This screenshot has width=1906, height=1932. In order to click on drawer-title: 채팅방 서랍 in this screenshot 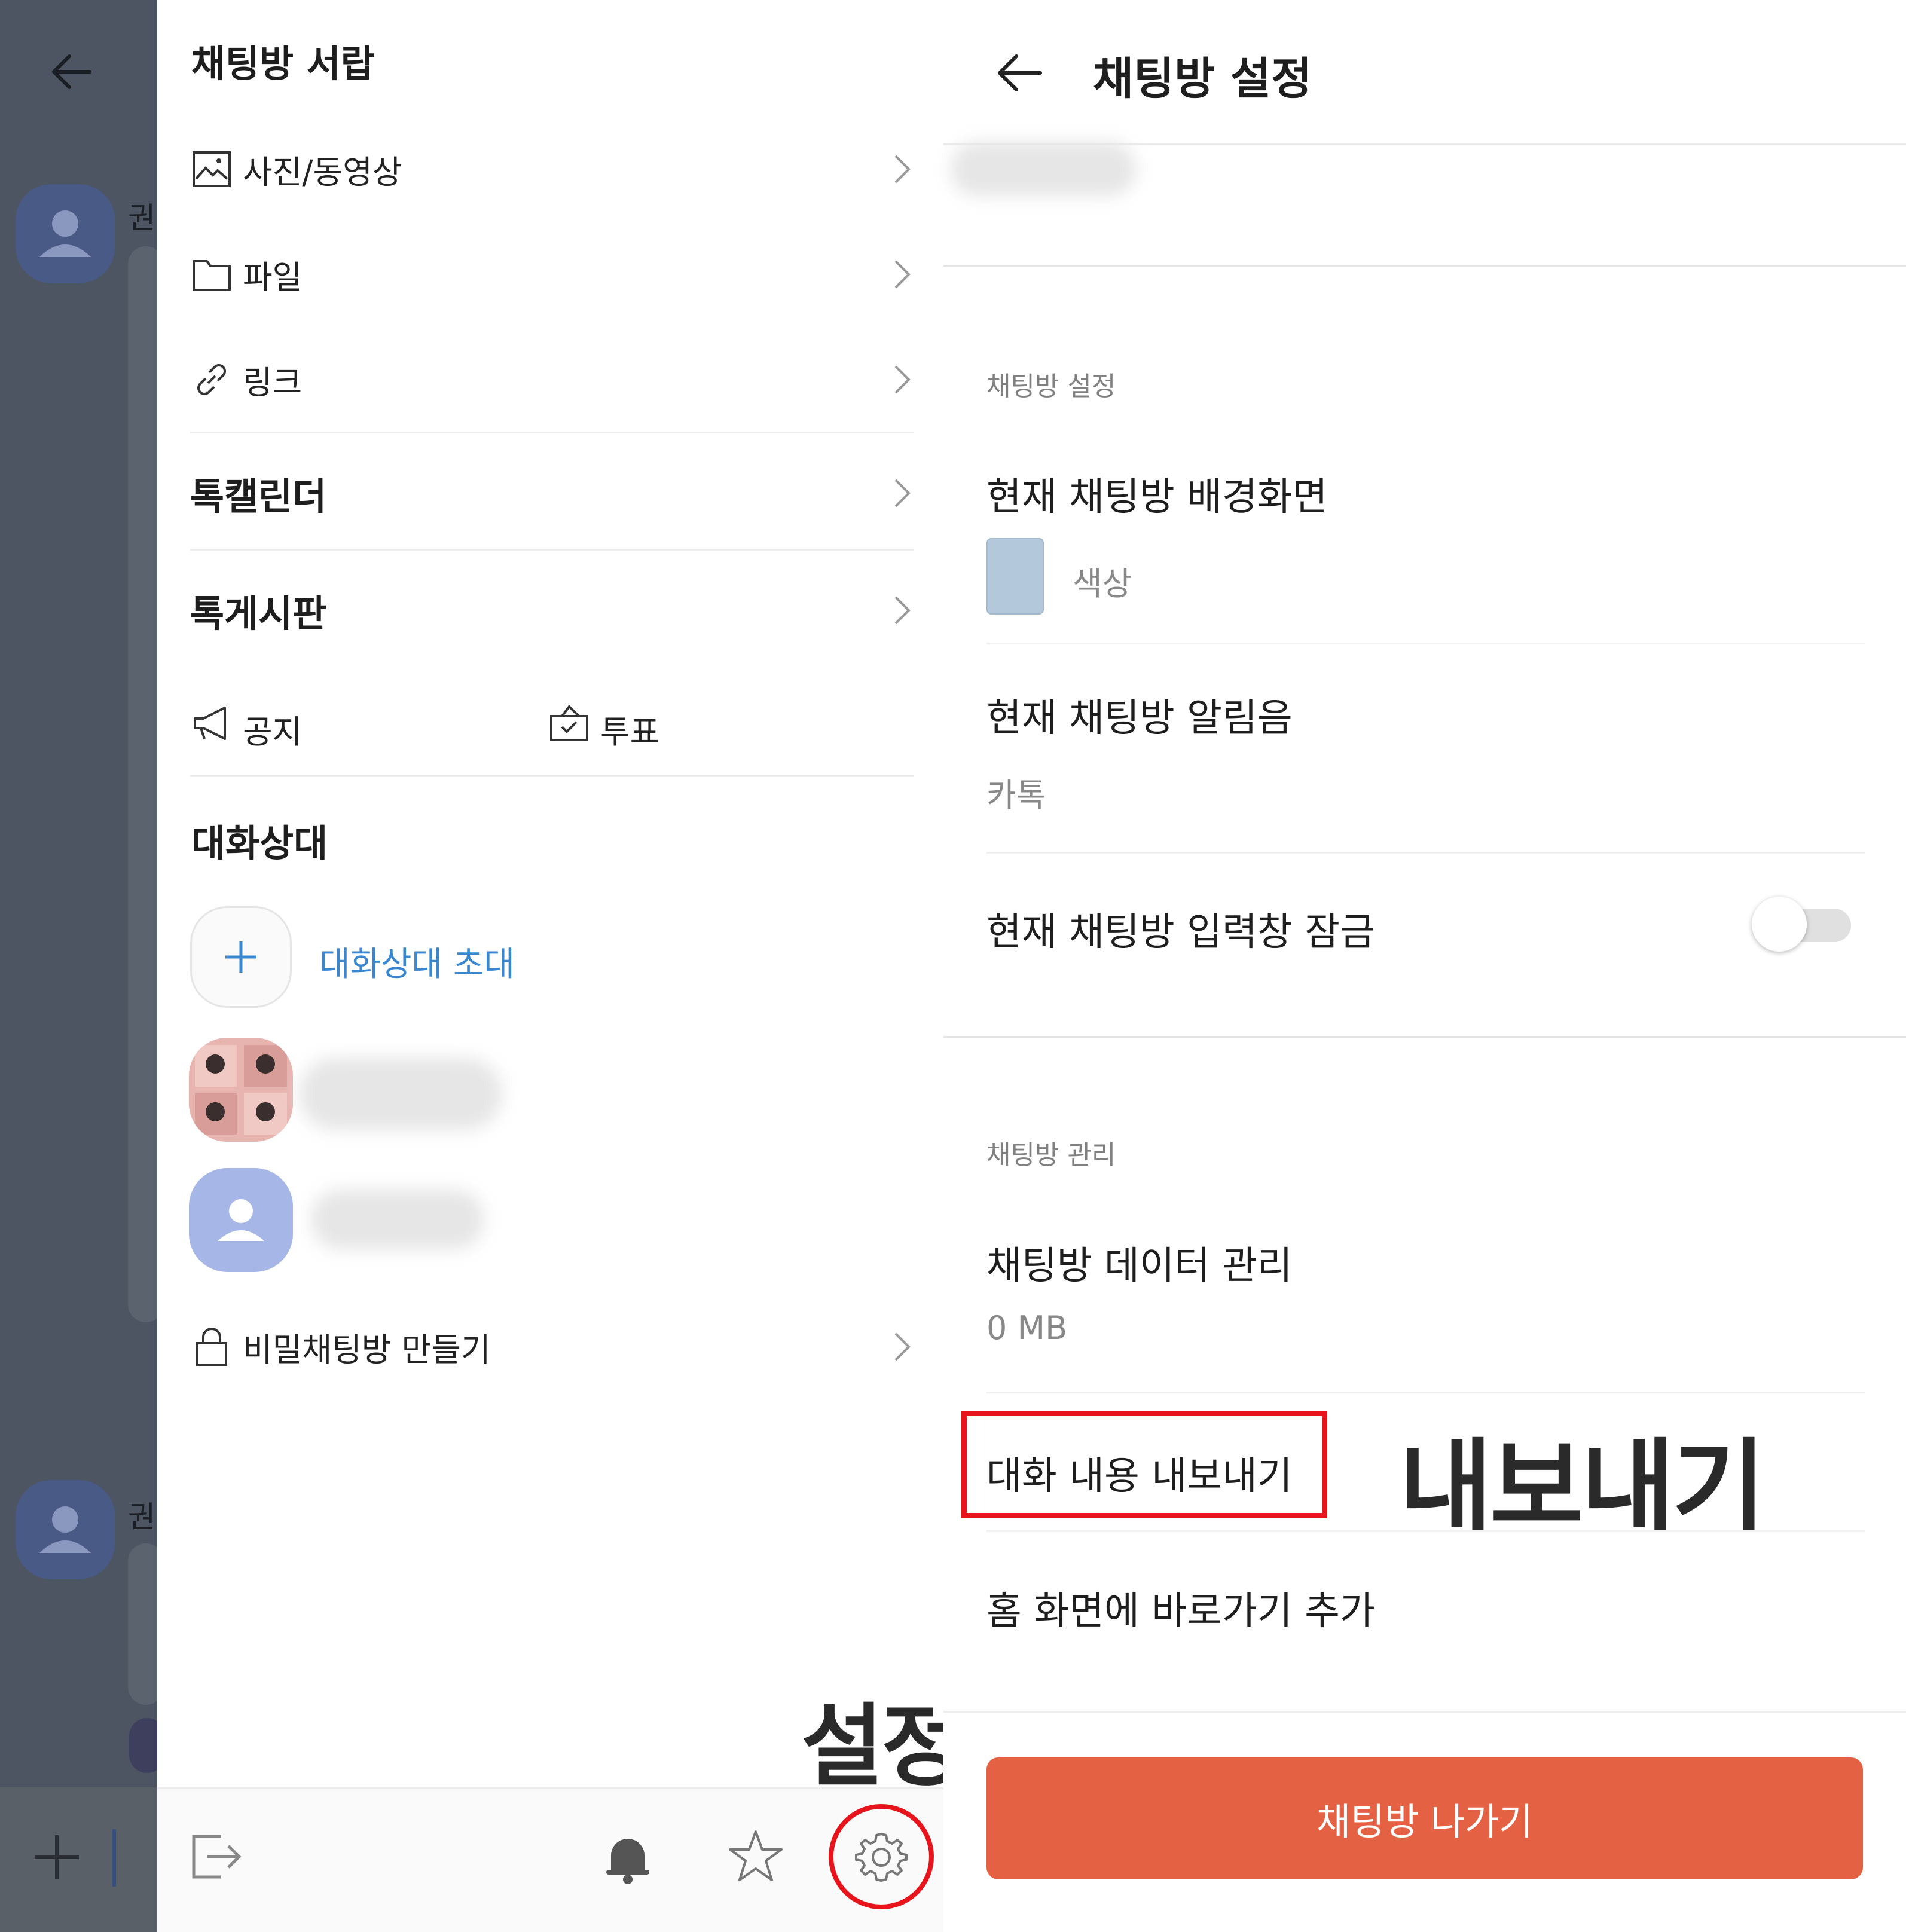, I will do `click(283, 63)`.